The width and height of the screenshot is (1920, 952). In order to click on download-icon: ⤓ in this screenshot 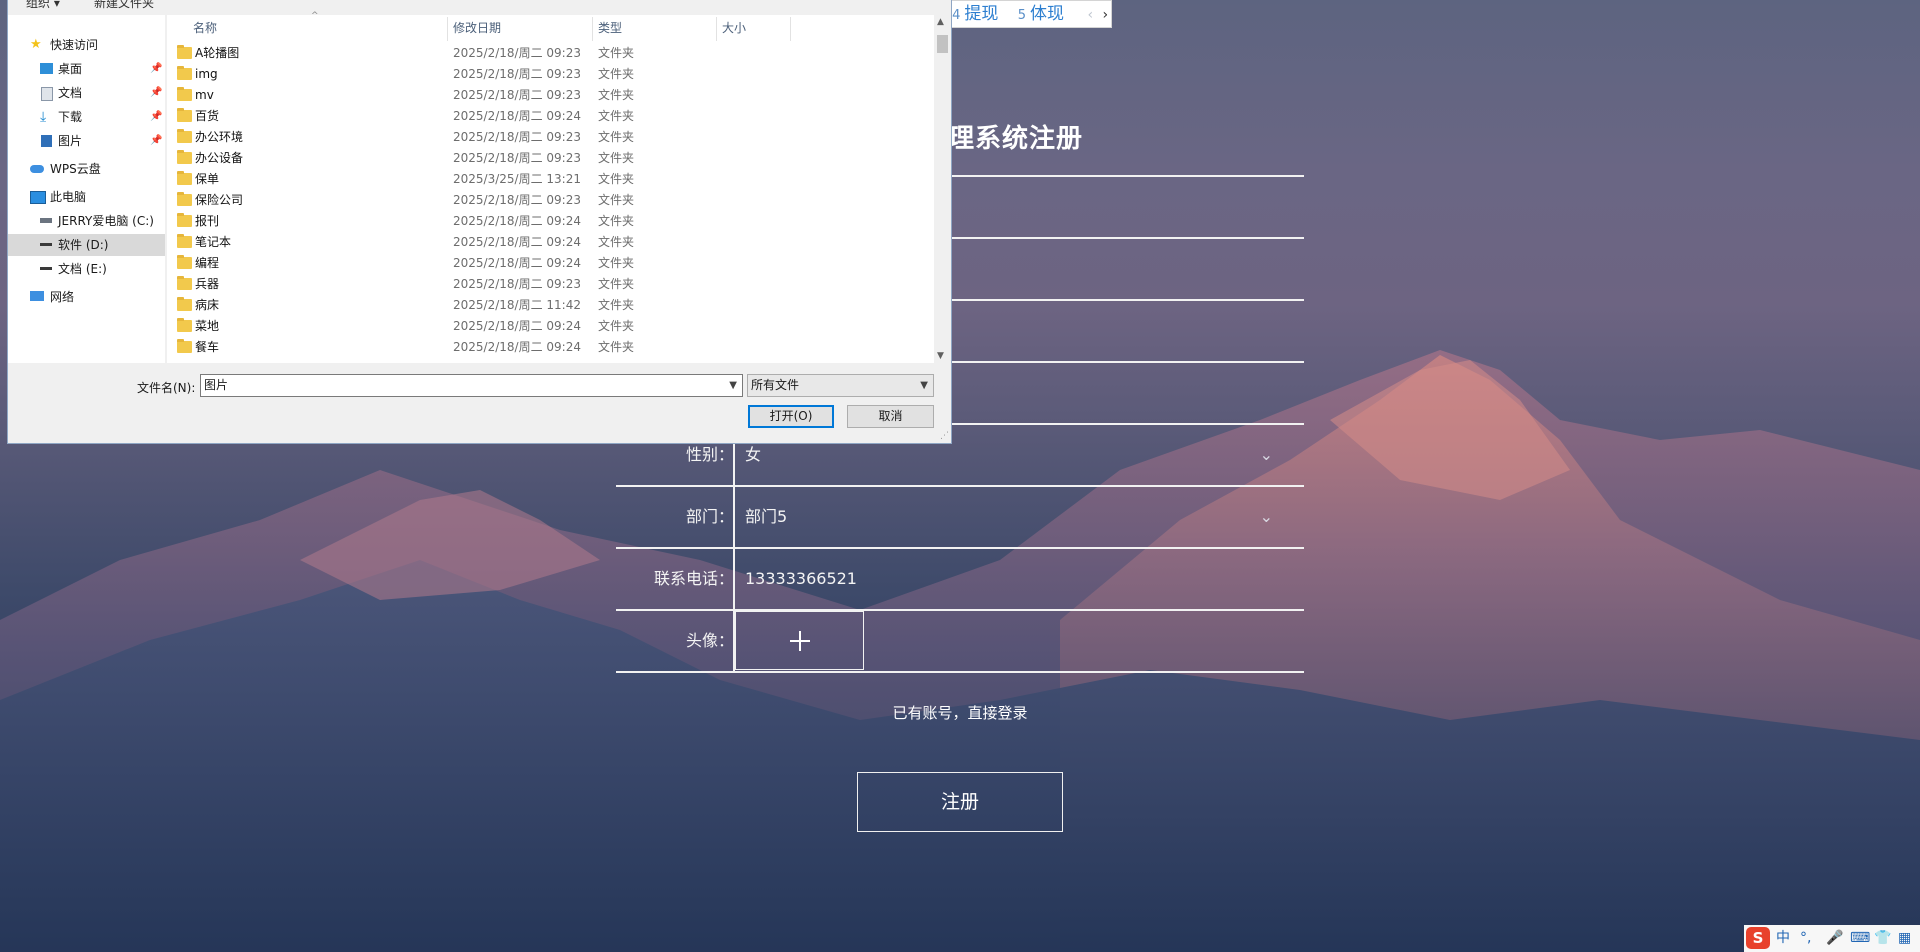, I will do `click(43, 117)`.